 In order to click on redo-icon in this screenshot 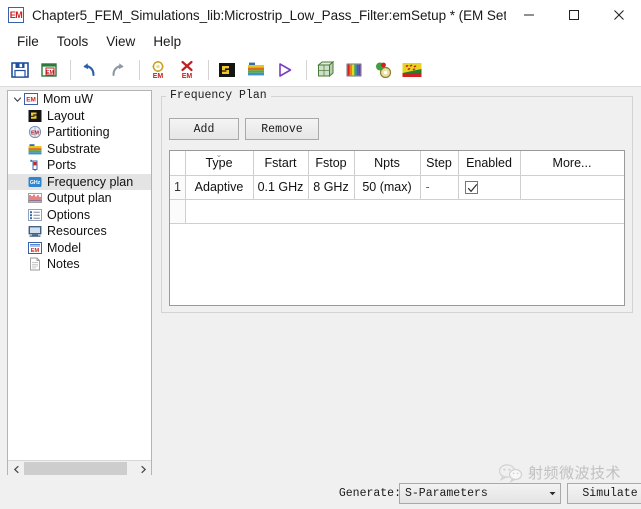, I will do `click(118, 70)`.